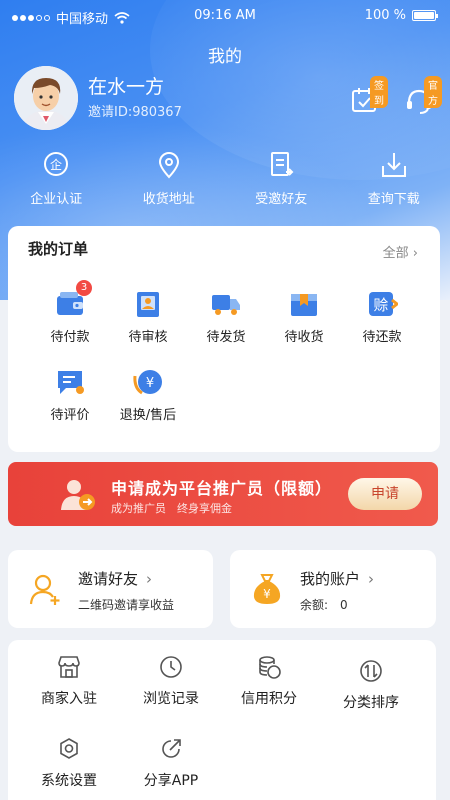 The width and height of the screenshot is (450, 800). Describe the element at coordinates (385, 15) in the screenshot. I see `battery-percent: 100 %` at that location.